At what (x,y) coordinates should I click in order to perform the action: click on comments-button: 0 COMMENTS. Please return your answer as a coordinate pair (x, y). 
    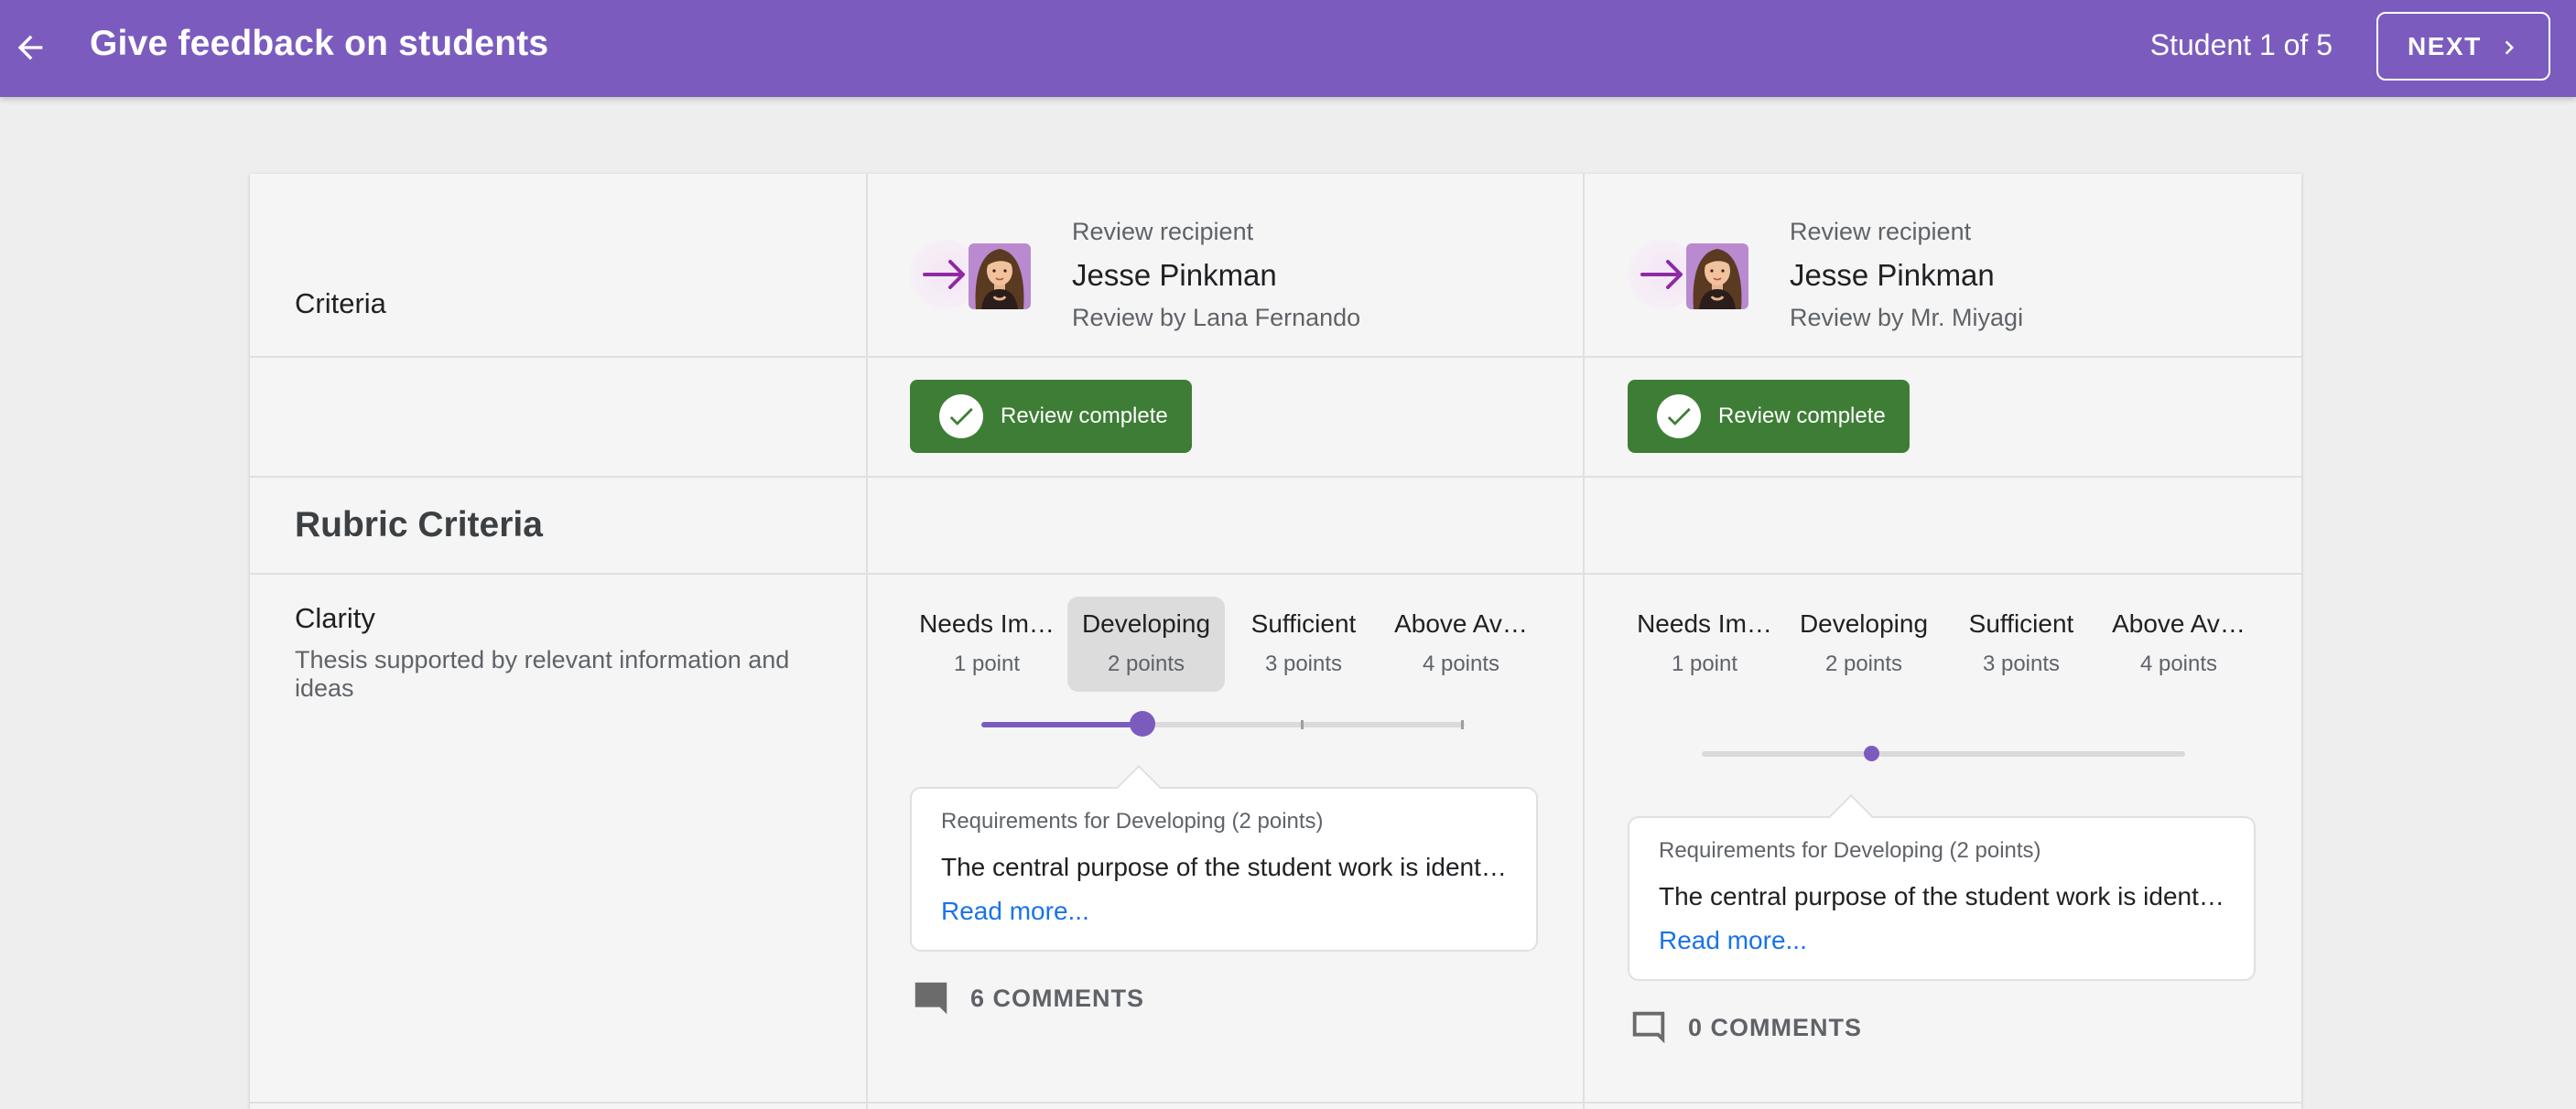
    Looking at the image, I should click on (1745, 1027).